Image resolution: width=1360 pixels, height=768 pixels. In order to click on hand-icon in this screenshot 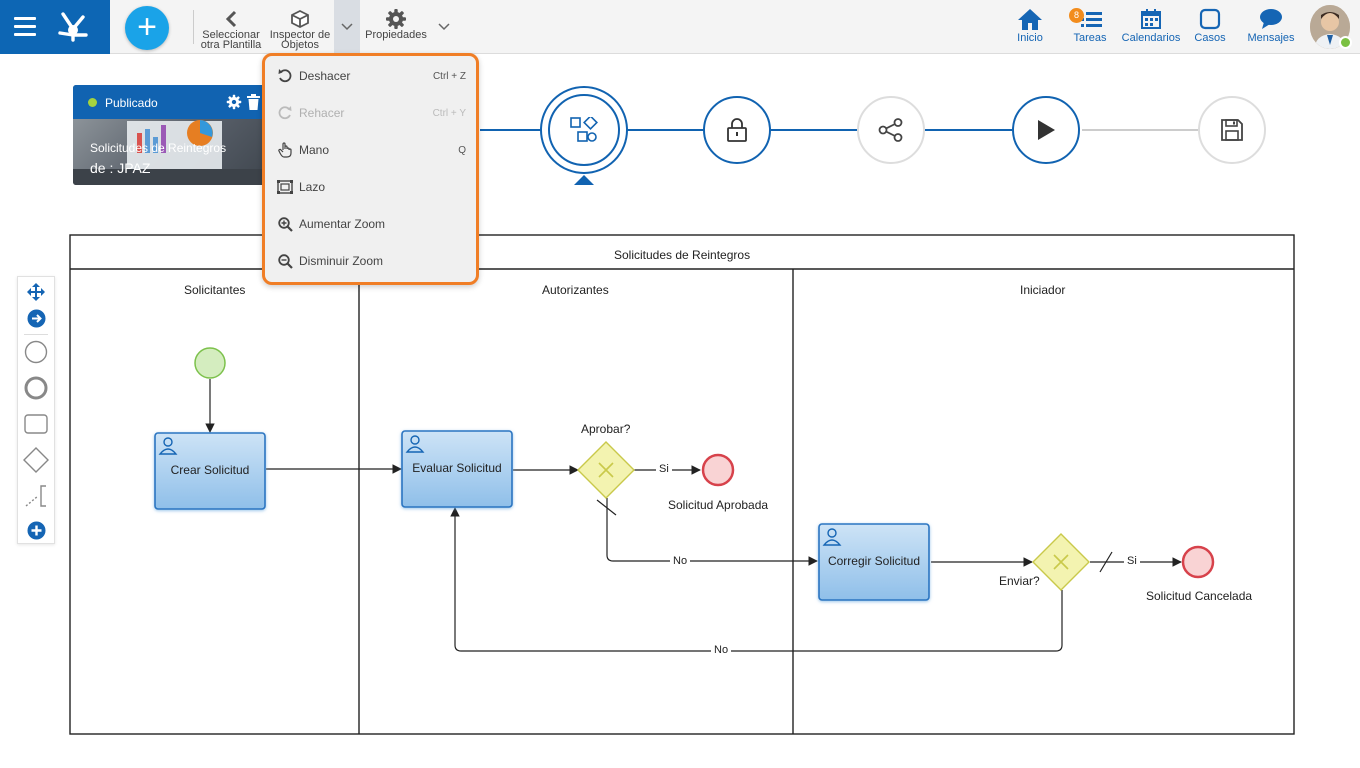, I will do `click(285, 150)`.